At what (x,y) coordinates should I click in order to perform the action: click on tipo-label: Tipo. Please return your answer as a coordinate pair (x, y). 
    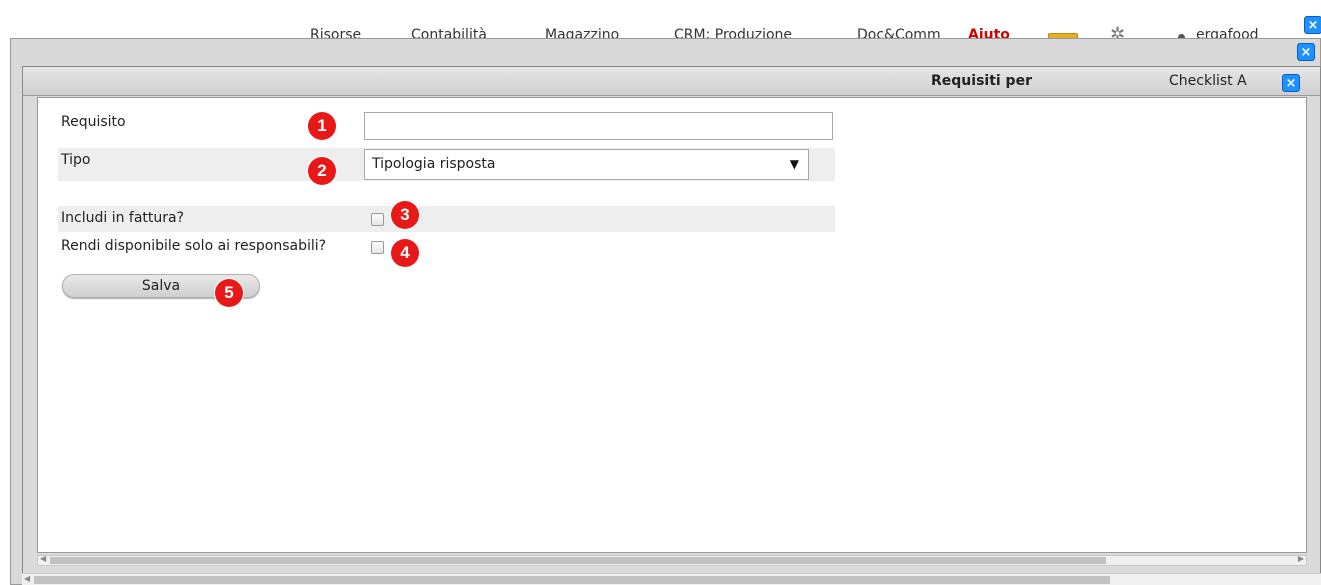
    Looking at the image, I should click on (76, 160).